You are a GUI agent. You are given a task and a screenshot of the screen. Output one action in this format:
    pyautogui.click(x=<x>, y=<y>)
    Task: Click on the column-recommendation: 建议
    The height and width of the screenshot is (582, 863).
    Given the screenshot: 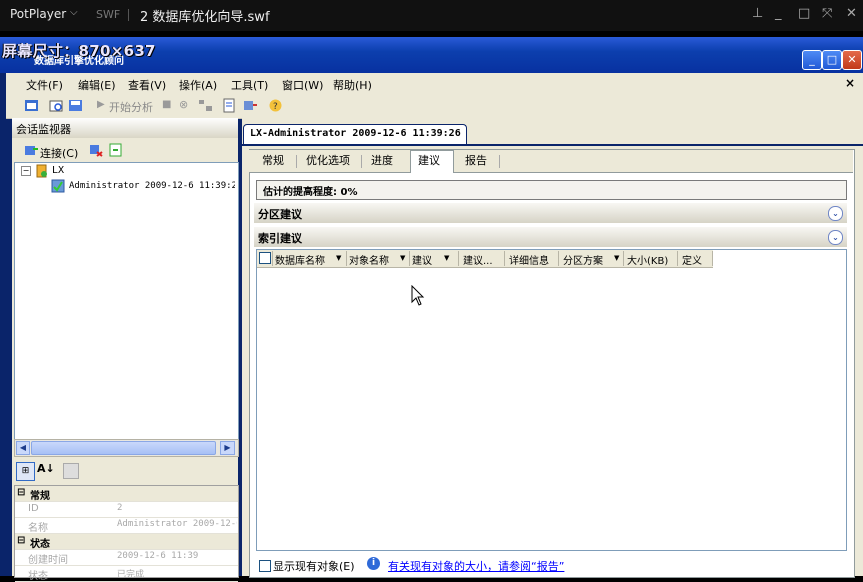 What is the action you would take?
    pyautogui.click(x=422, y=259)
    